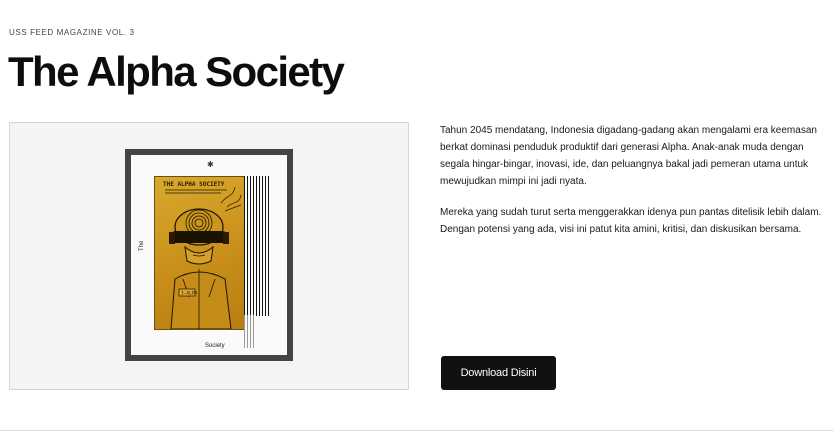 The width and height of the screenshot is (834, 433). I want to click on magazine-label: USS FEED MAGAZINE VOL. 3, so click(72, 32).